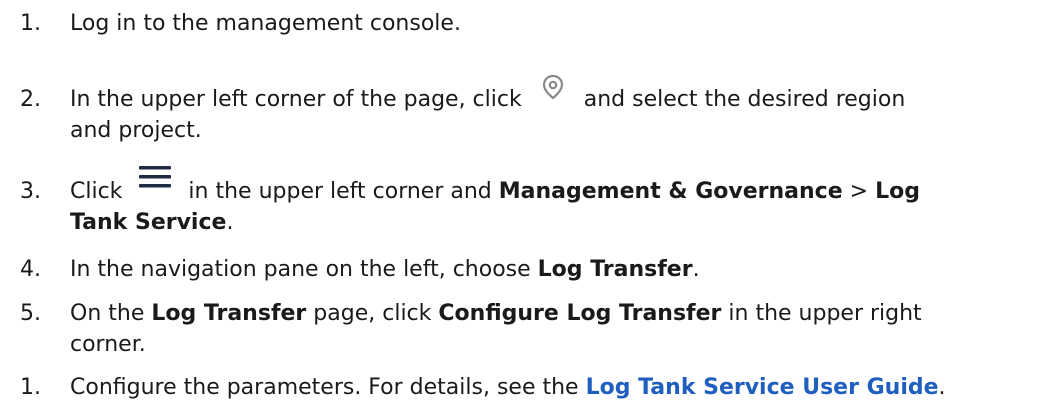 The image size is (1057, 412). Describe the element at coordinates (230, 222) in the screenshot. I see `step-3-end: .` at that location.